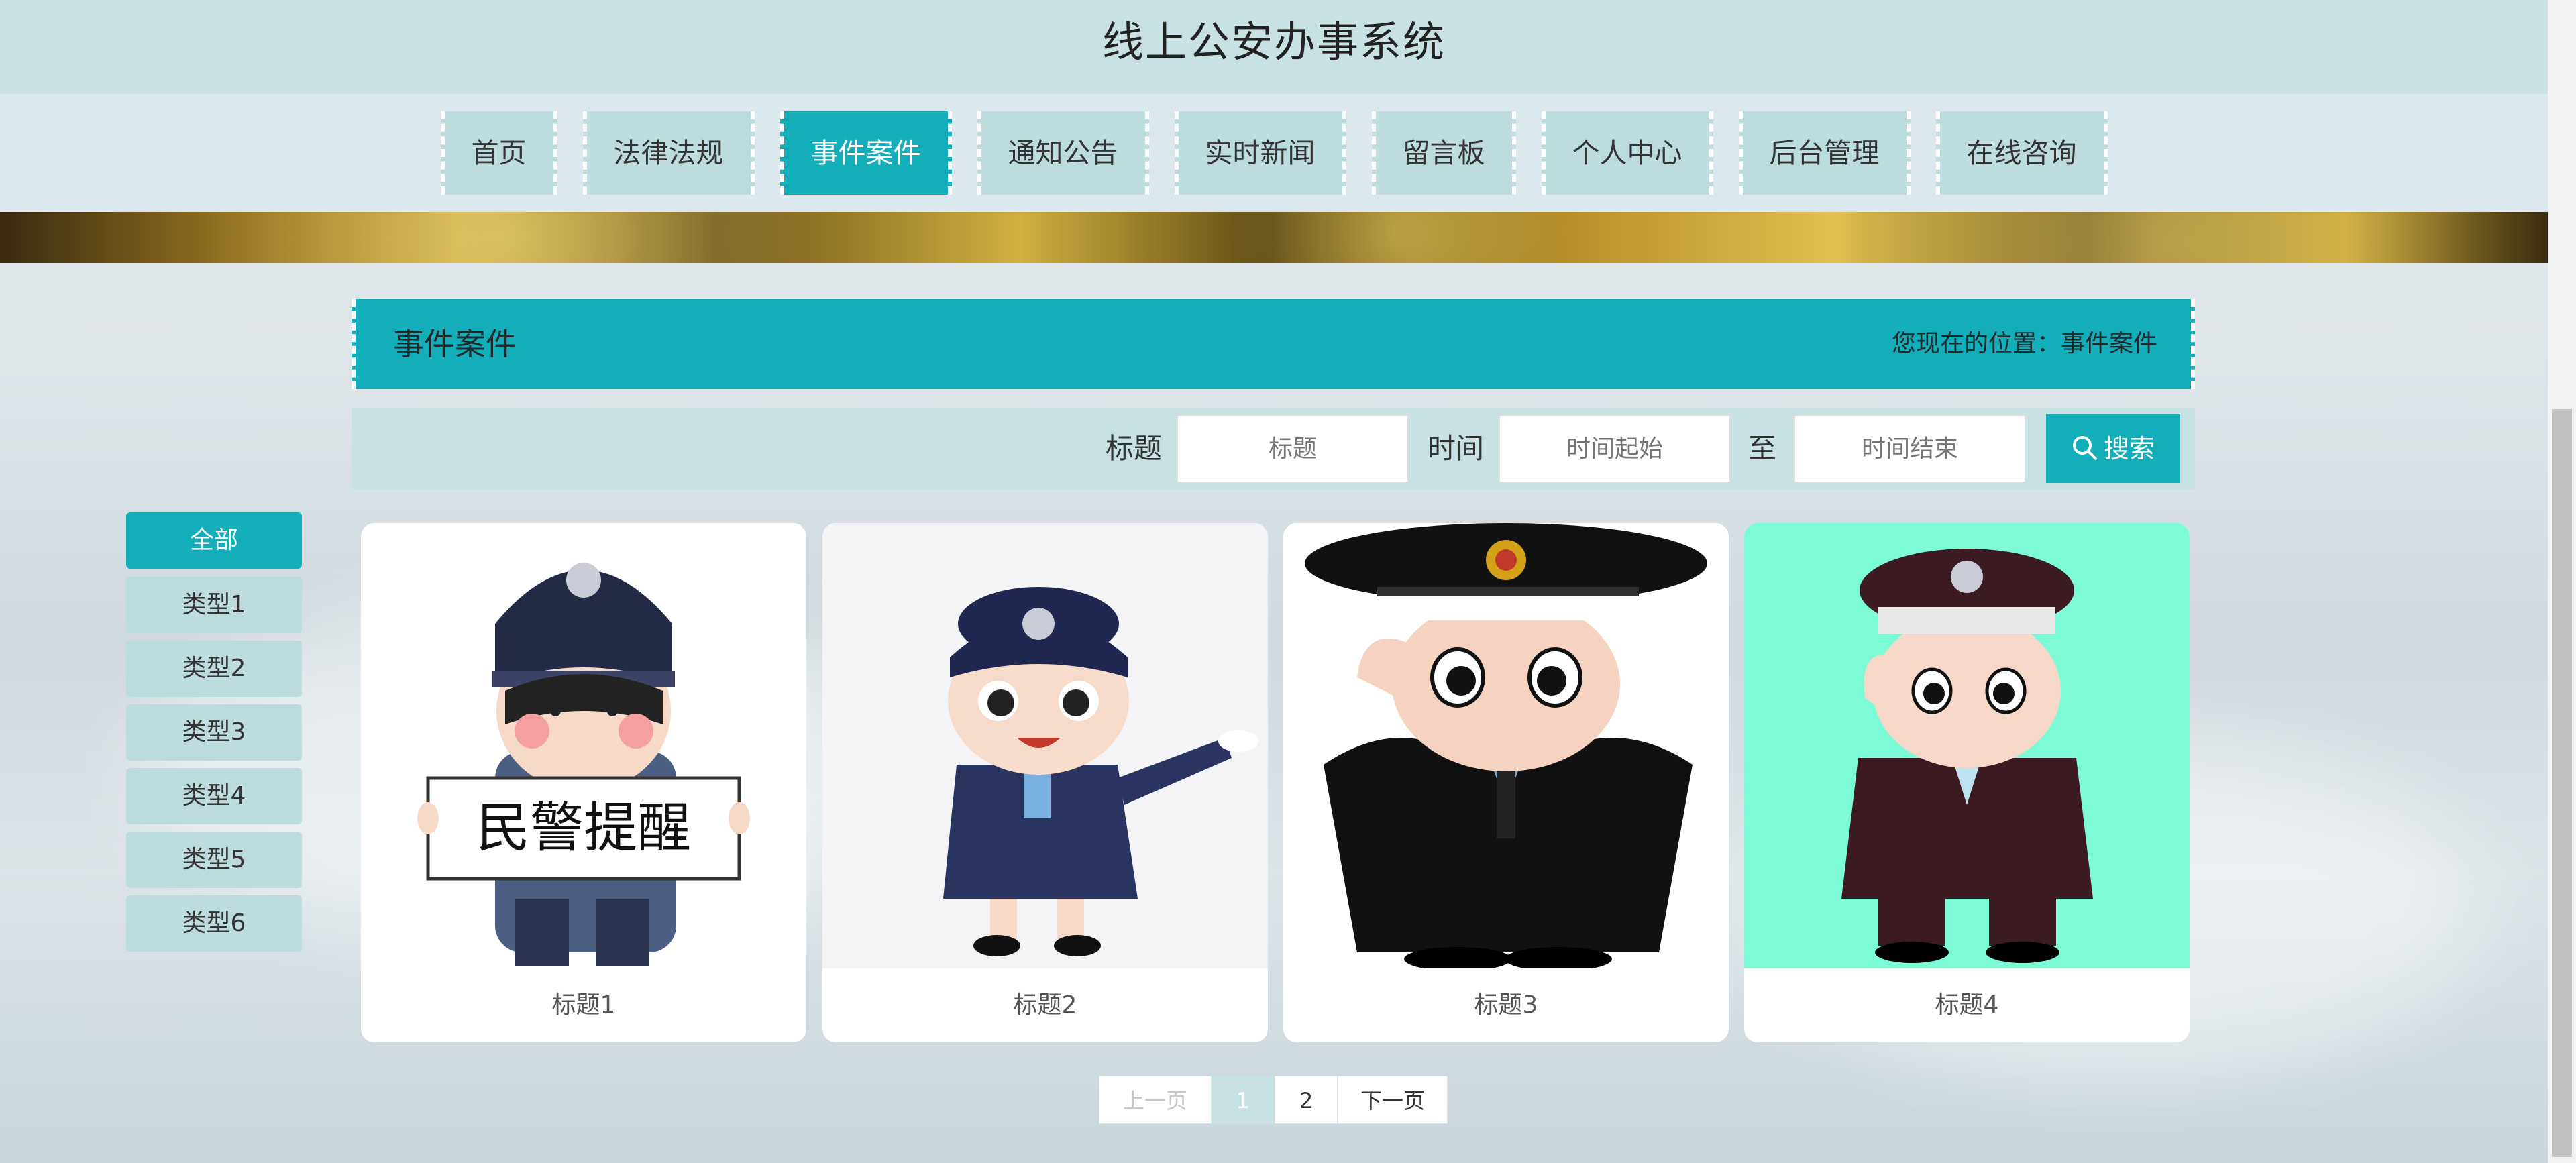 The width and height of the screenshot is (2576, 1163). I want to click on card-title: 标题4, so click(1967, 1005).